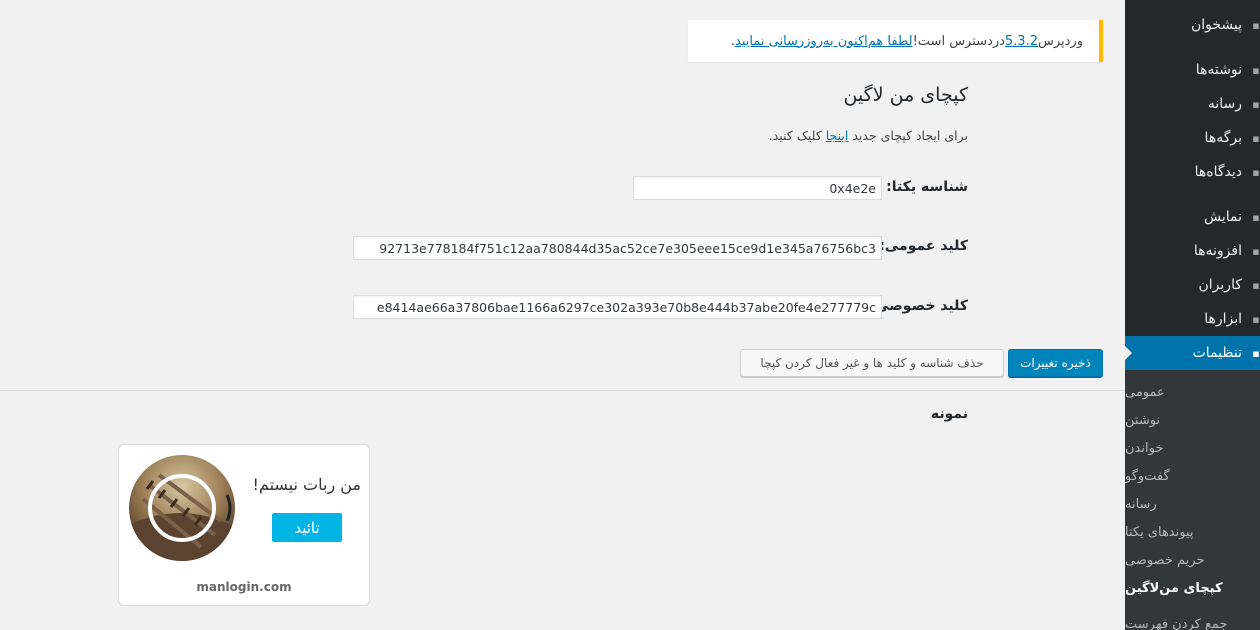 The width and height of the screenshot is (1260, 630). I want to click on delete-keys-button: حذف شناسه و کلید ها و غیر فعال کردن کپچا, so click(872, 363).